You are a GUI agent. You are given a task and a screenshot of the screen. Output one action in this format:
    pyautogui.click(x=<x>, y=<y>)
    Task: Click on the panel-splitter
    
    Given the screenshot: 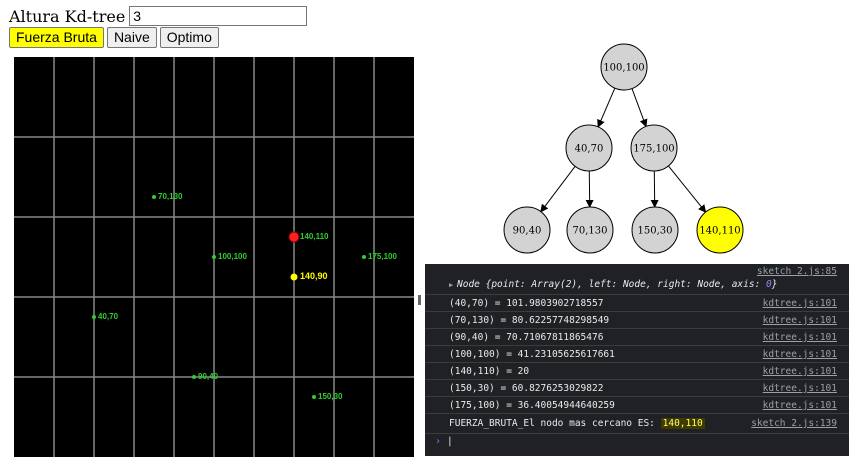 What is the action you would take?
    pyautogui.click(x=419, y=300)
    